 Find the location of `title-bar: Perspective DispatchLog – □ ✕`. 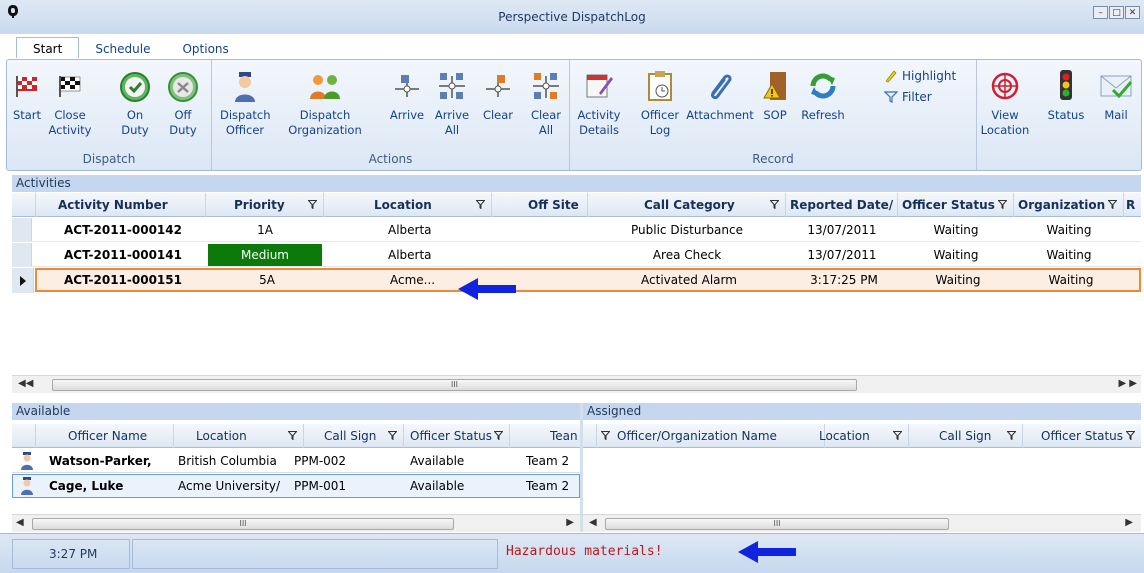

title-bar: Perspective DispatchLog – □ ✕ is located at coordinates (572, 17).